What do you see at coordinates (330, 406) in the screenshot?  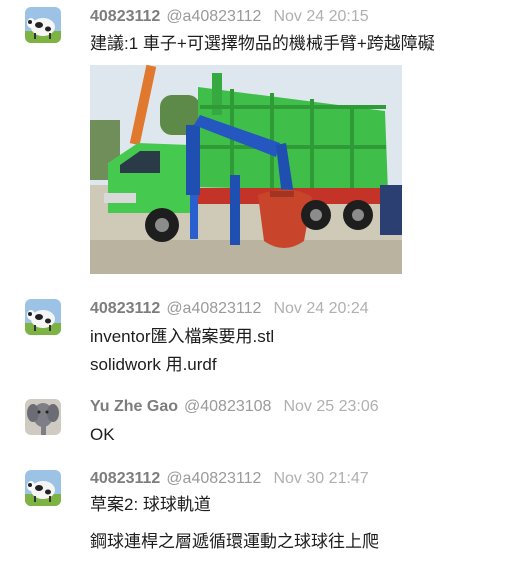 I see `timestamp: Nov 25 23:06` at bounding box center [330, 406].